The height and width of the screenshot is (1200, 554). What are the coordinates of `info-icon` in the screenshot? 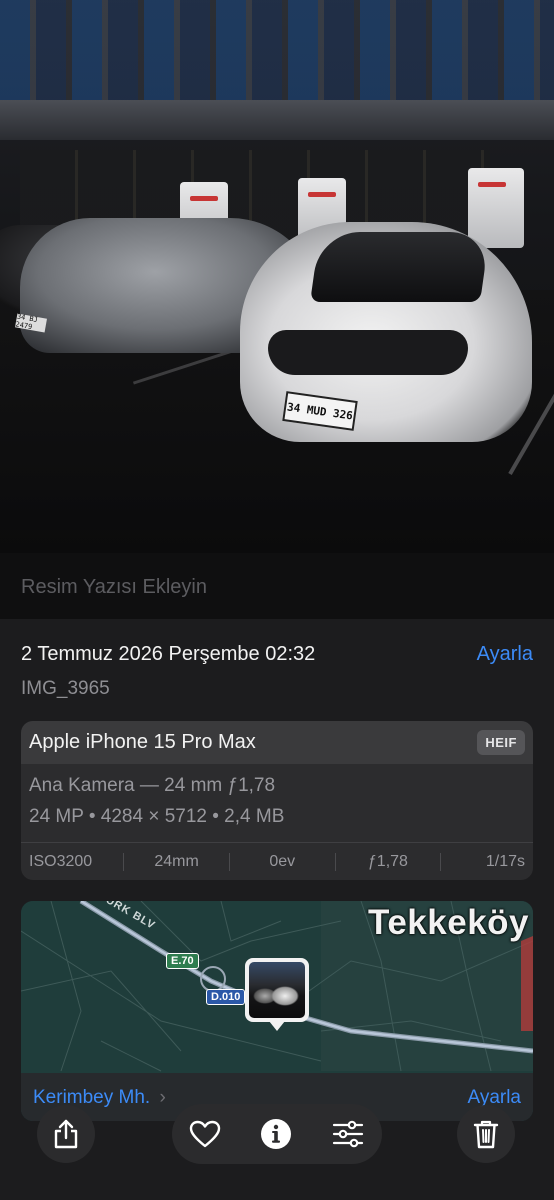 It's located at (276, 1134).